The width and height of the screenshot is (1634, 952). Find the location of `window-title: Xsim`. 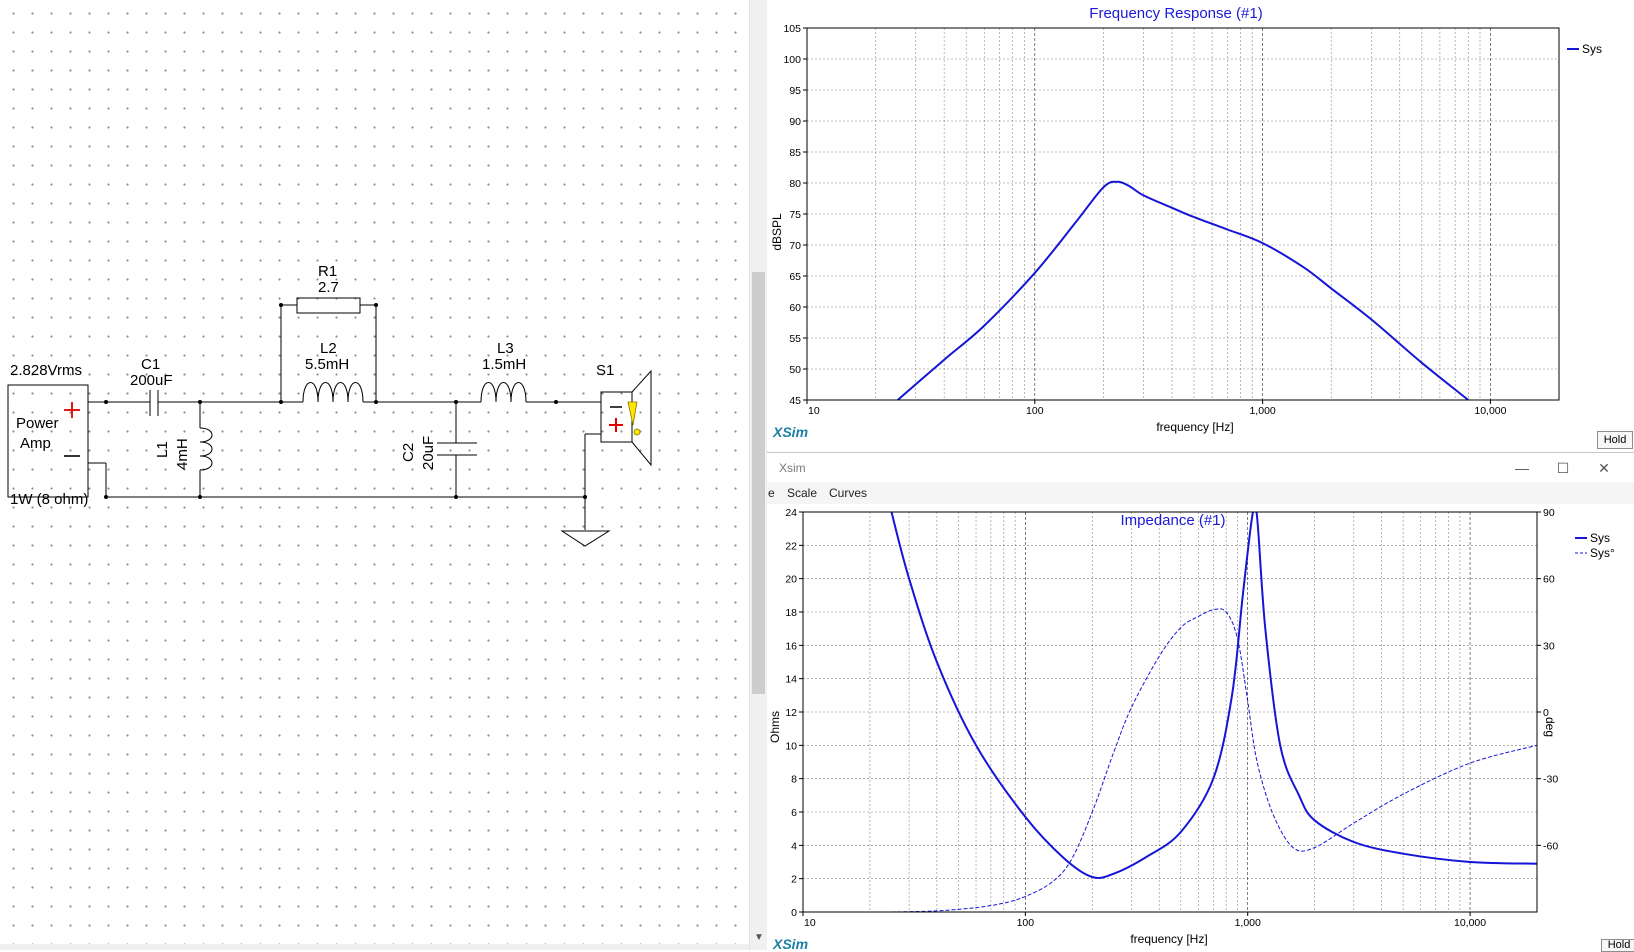

window-title: Xsim is located at coordinates (792, 468).